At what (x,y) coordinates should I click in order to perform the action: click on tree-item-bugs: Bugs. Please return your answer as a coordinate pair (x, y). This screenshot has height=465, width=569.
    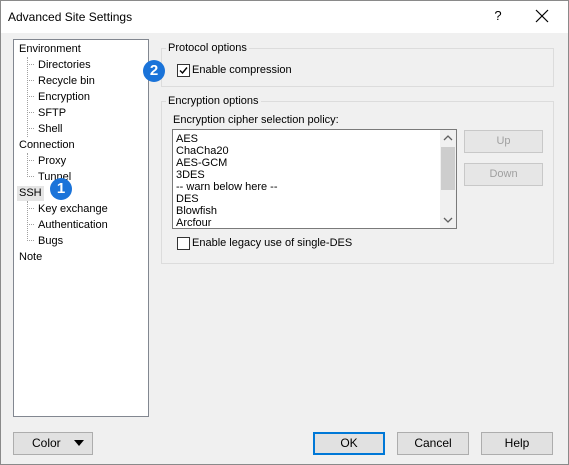
    Looking at the image, I should click on (50, 241).